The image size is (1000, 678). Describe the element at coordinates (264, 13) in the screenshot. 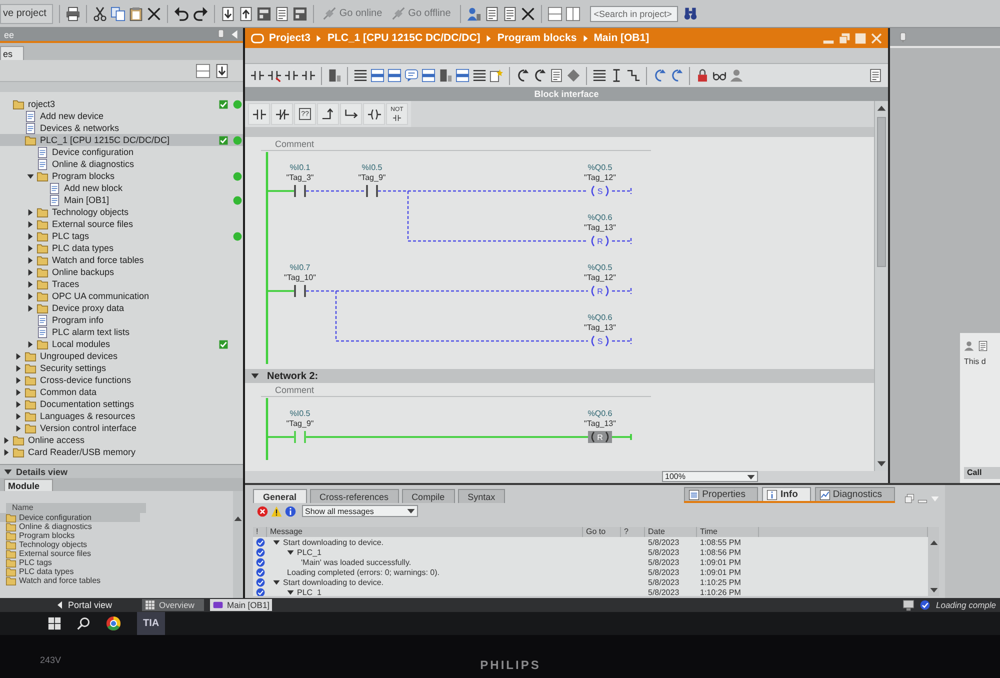

I see `device-icon` at that location.